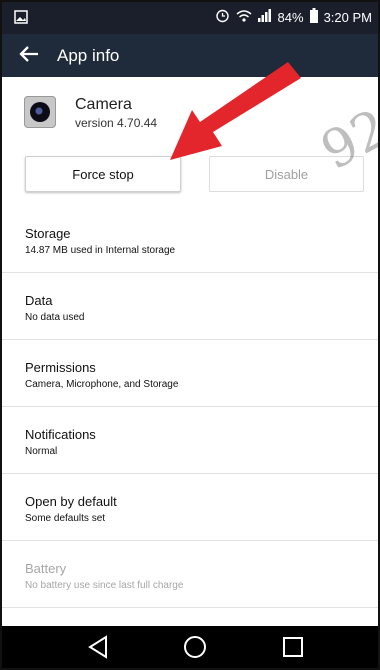 The width and height of the screenshot is (380, 670). I want to click on navigation-bar, so click(190, 648).